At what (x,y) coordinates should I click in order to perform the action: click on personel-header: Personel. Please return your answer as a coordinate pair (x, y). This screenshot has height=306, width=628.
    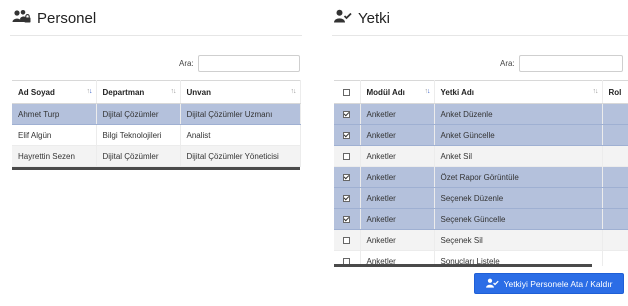
    Looking at the image, I should click on (54, 18).